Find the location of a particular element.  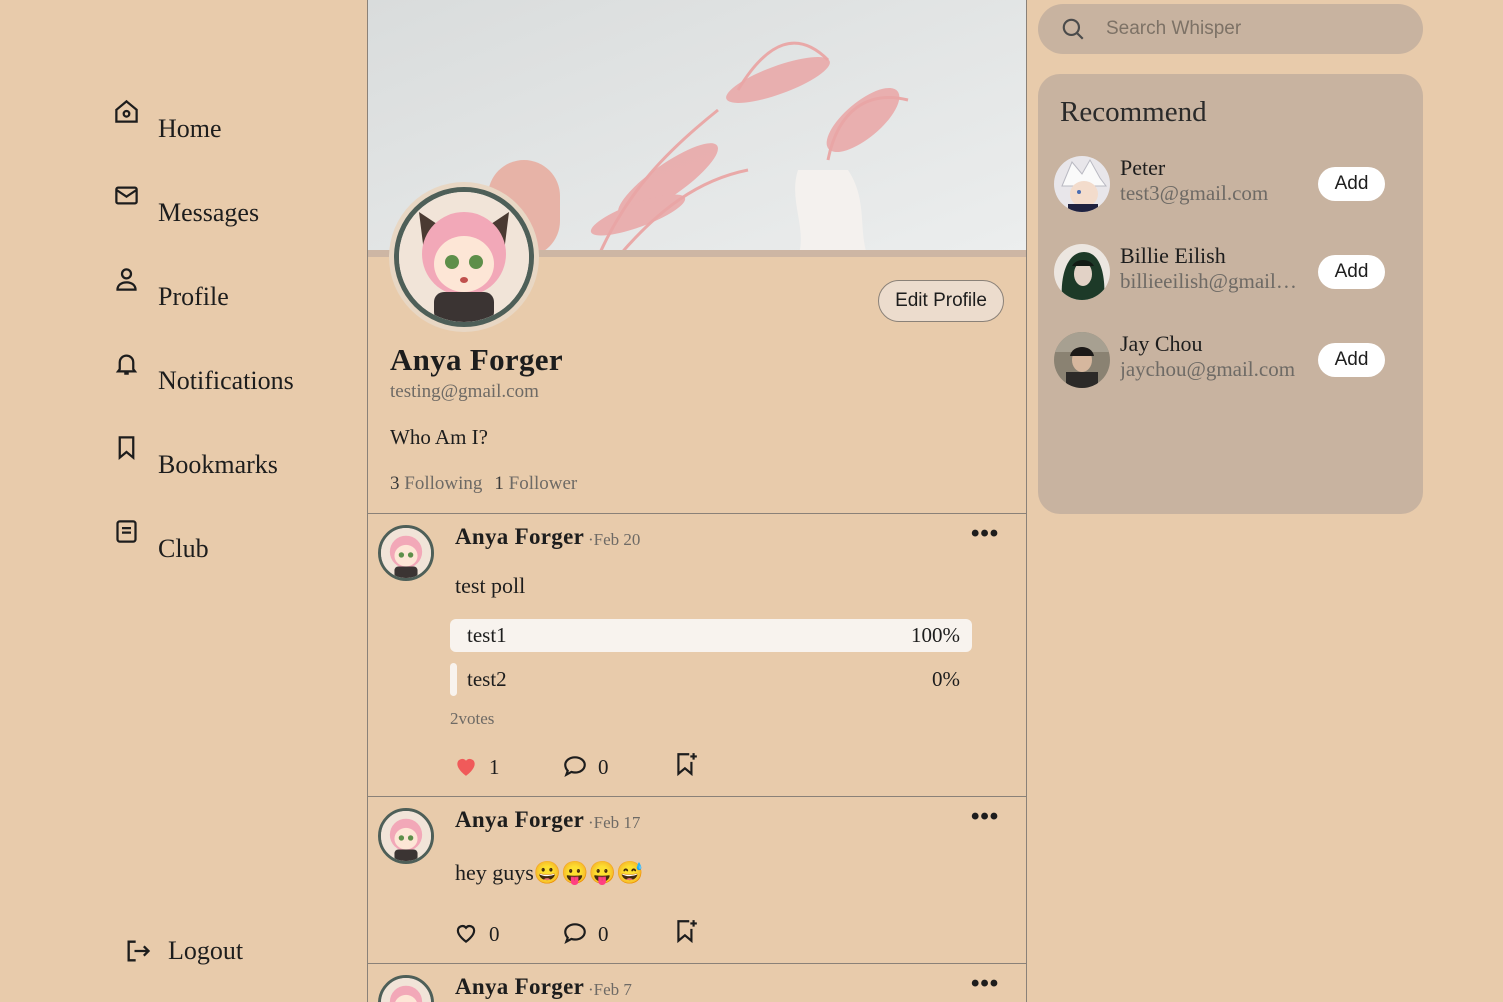

heart-outline-icon is located at coordinates (466, 933).